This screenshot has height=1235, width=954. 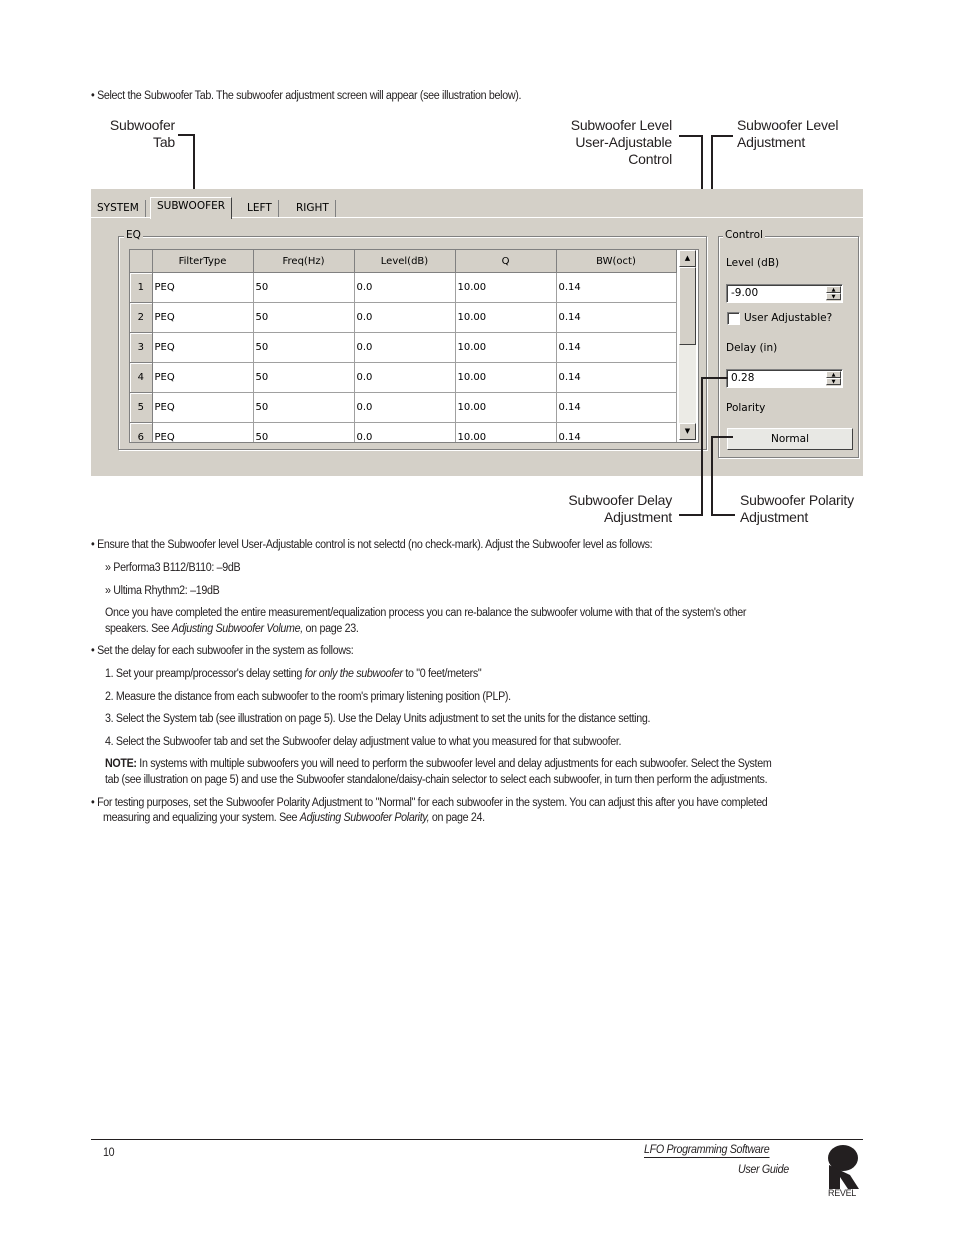 I want to click on footer-subtitle: User Guide, so click(x=763, y=1170).